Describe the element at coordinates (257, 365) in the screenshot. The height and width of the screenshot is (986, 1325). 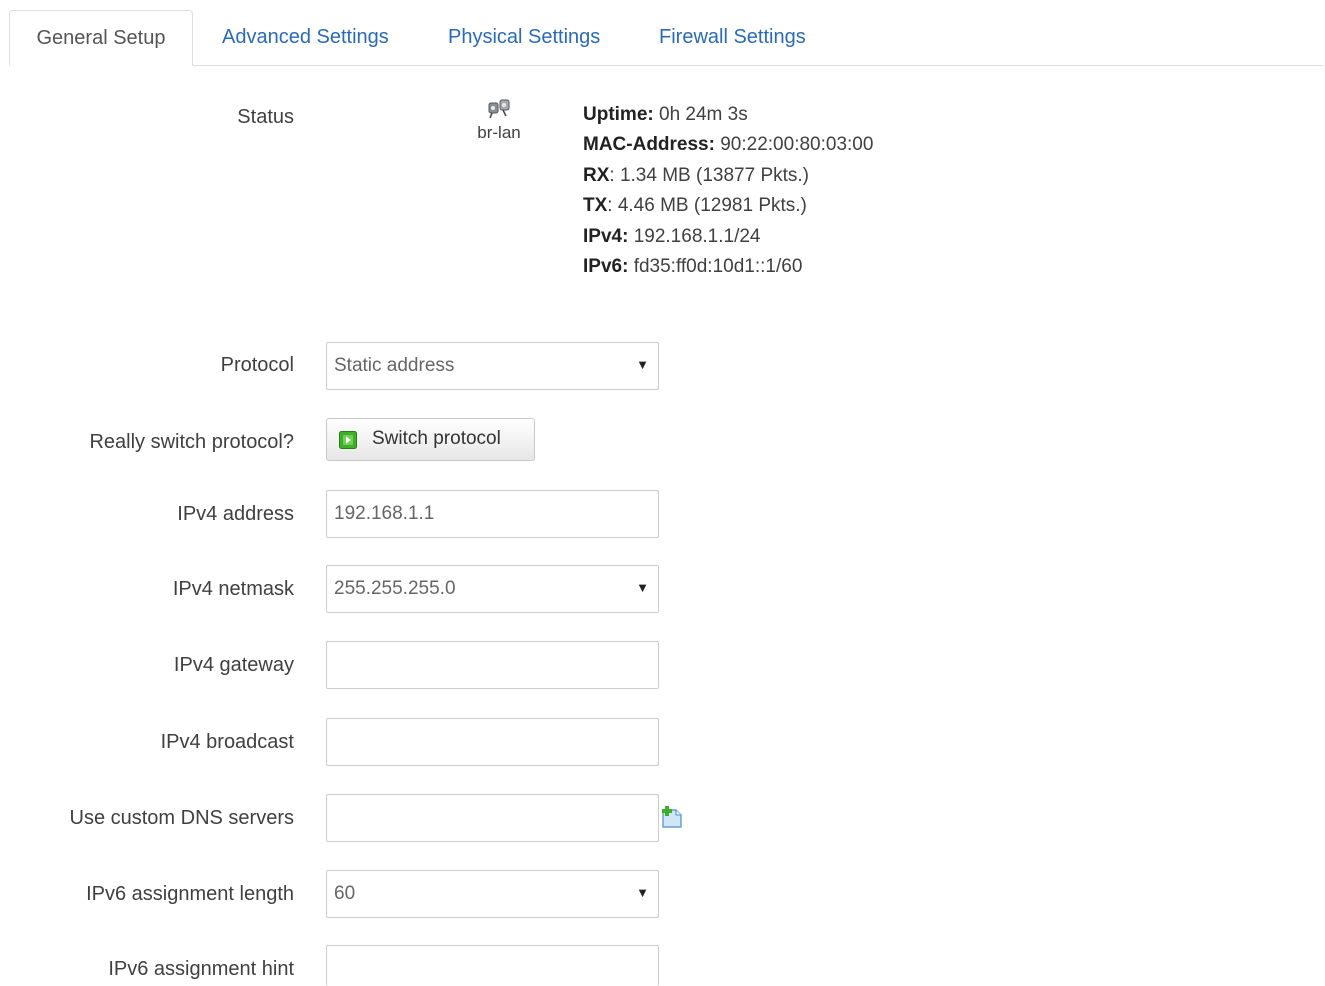
I see `protocol-label: Protocol` at that location.